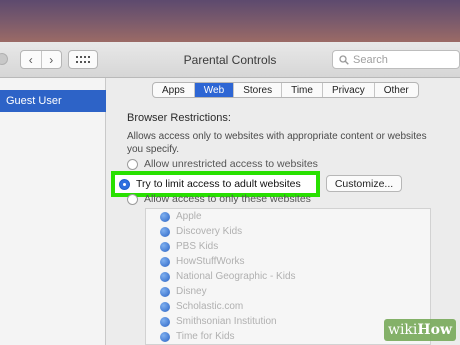  What do you see at coordinates (301, 90) in the screenshot?
I see `tab-time: Time` at bounding box center [301, 90].